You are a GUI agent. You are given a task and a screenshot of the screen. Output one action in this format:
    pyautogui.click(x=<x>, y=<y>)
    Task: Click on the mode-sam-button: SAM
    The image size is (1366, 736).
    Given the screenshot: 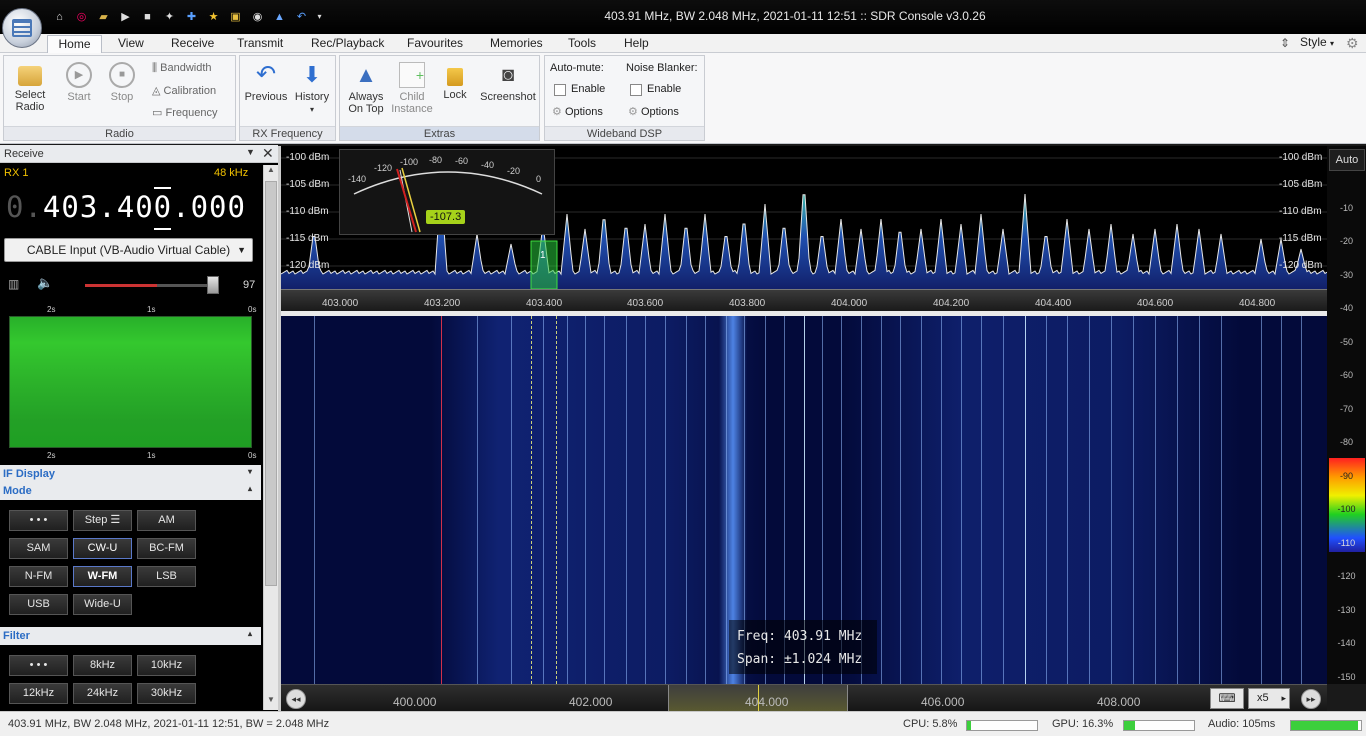 What is the action you would take?
    pyautogui.click(x=38, y=548)
    